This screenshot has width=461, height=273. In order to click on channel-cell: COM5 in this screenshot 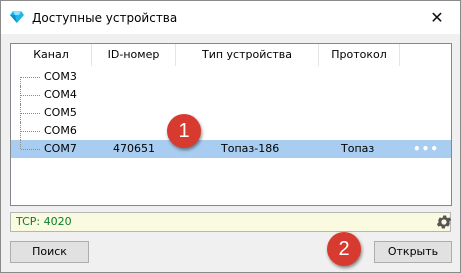, I will do `click(60, 112)`.